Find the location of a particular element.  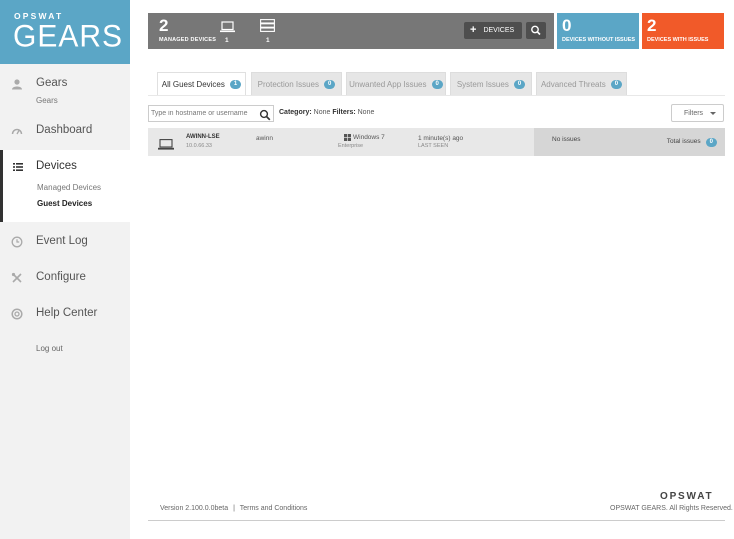

tab-count-badge: 1 is located at coordinates (235, 84).